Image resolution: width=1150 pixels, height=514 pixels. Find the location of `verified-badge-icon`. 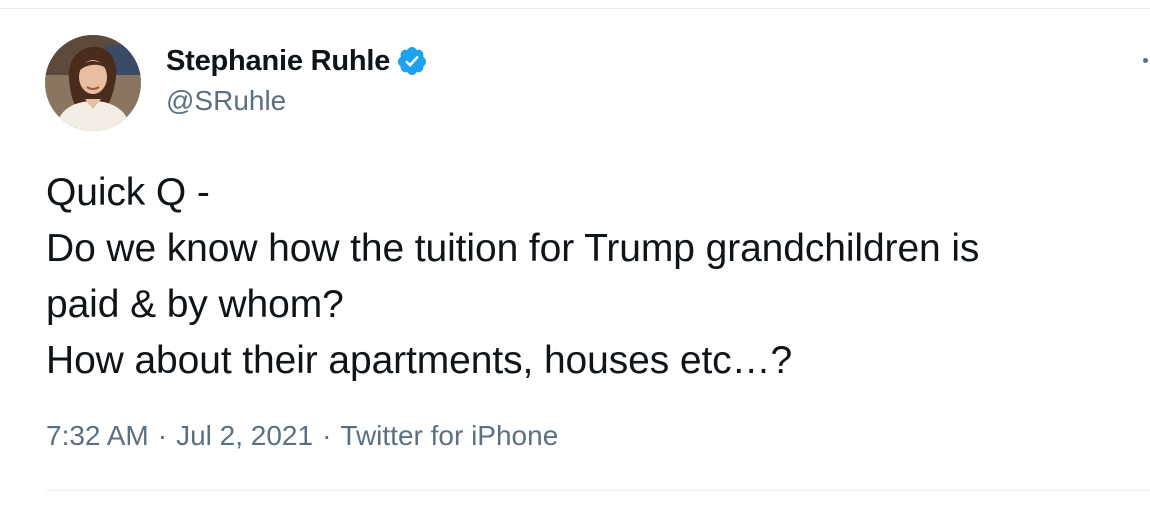

verified-badge-icon is located at coordinates (412, 61).